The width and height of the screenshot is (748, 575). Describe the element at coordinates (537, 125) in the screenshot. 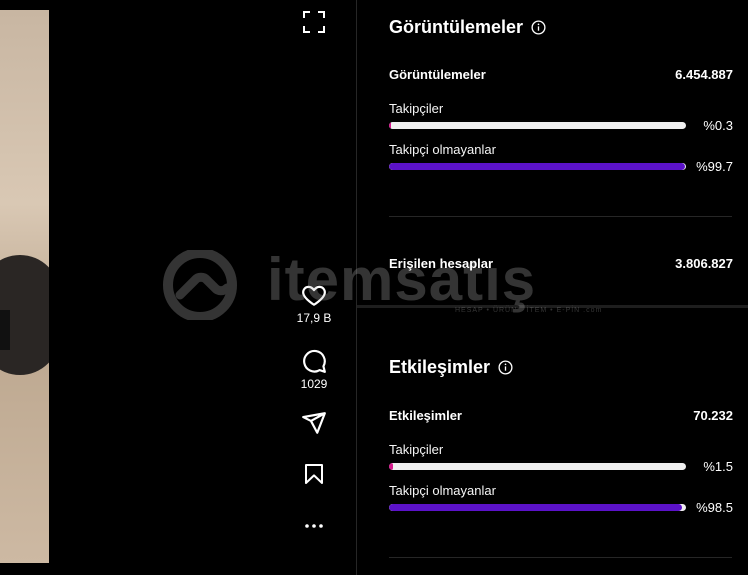

I see `views-followers-bar` at that location.